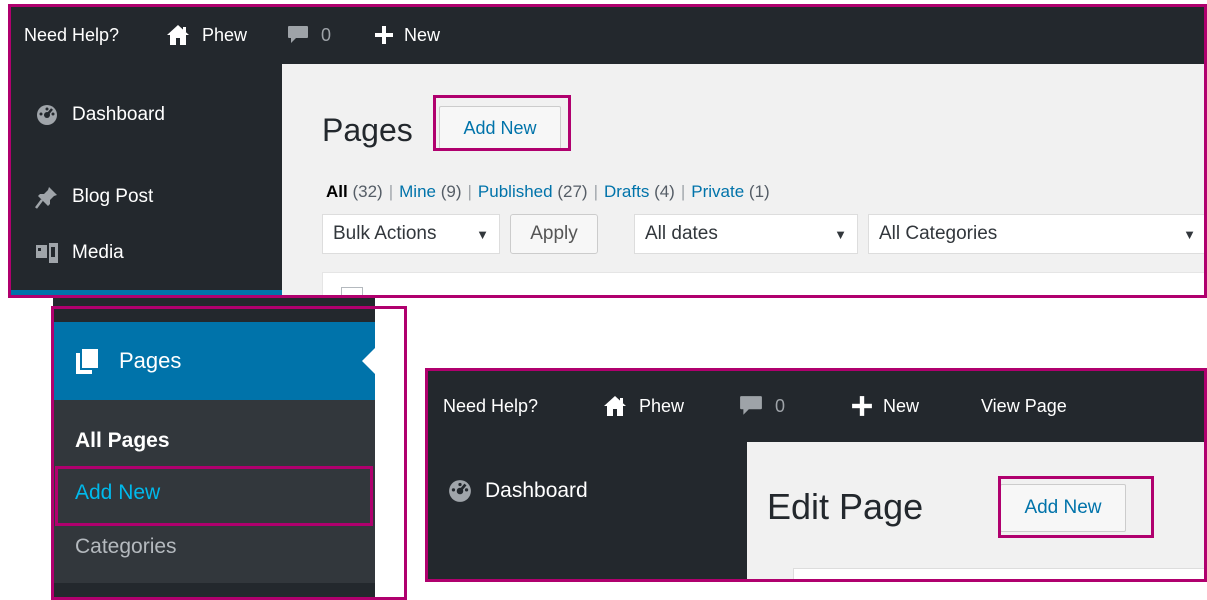 The height and width of the screenshot is (600, 1207). I want to click on categories-filter-select: All Categories ▼, so click(1037, 234).